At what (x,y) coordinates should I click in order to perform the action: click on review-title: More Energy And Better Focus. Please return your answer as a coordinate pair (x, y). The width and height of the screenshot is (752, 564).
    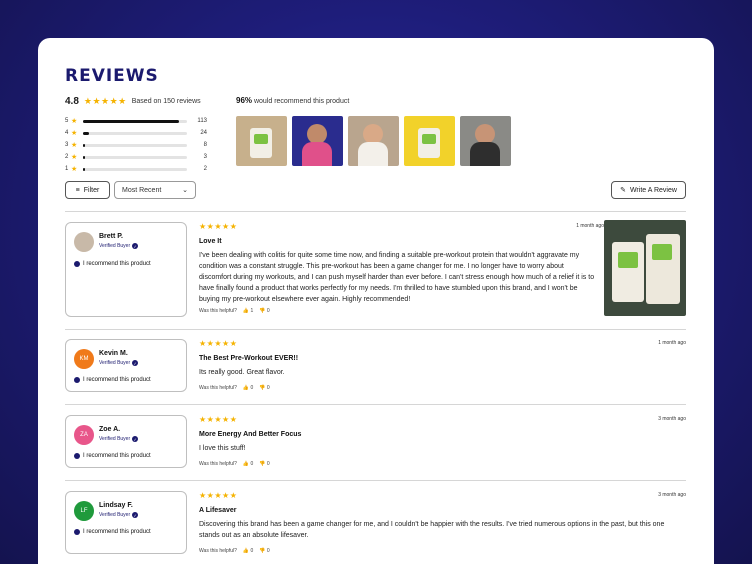
    Looking at the image, I should click on (250, 434).